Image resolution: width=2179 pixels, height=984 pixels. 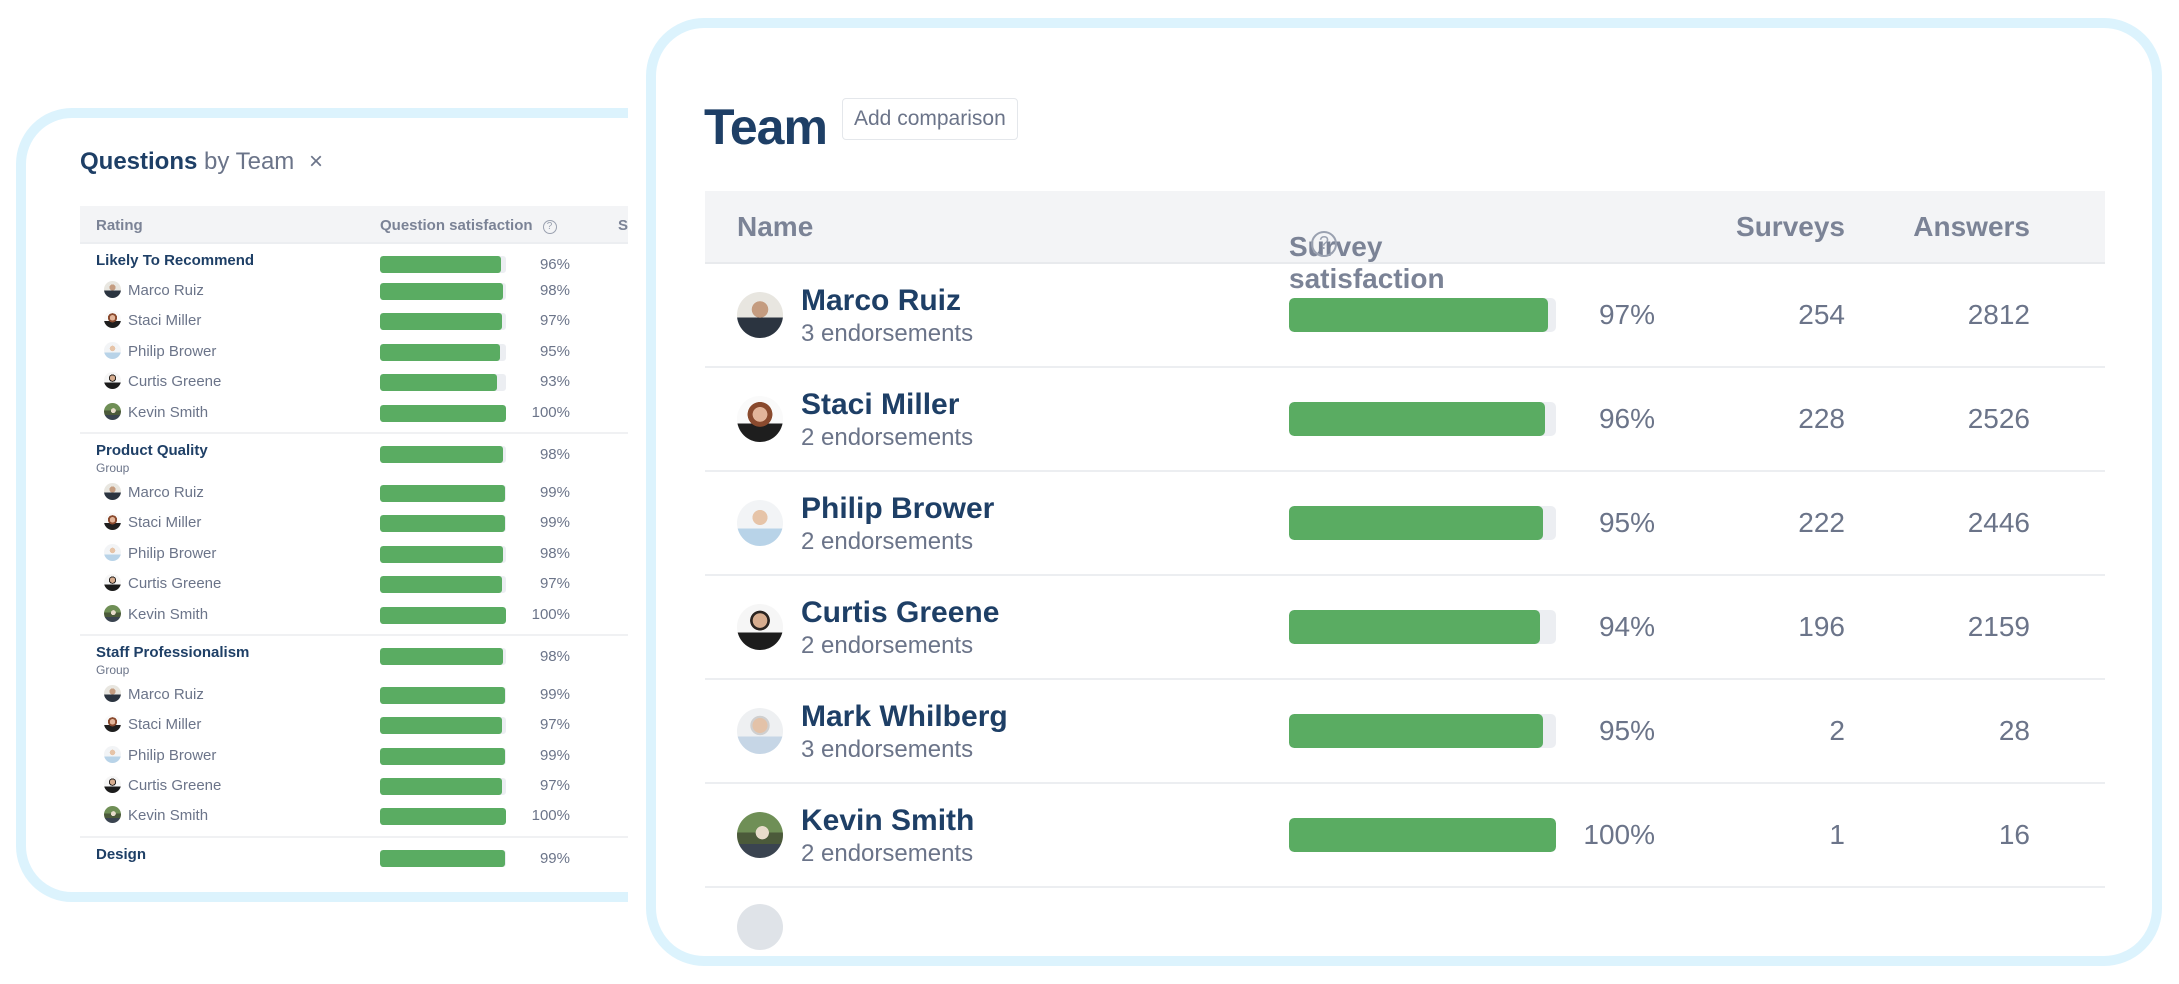 What do you see at coordinates (354, 259) in the screenshot?
I see `question-group-row: Likely To Recommend 96%` at bounding box center [354, 259].